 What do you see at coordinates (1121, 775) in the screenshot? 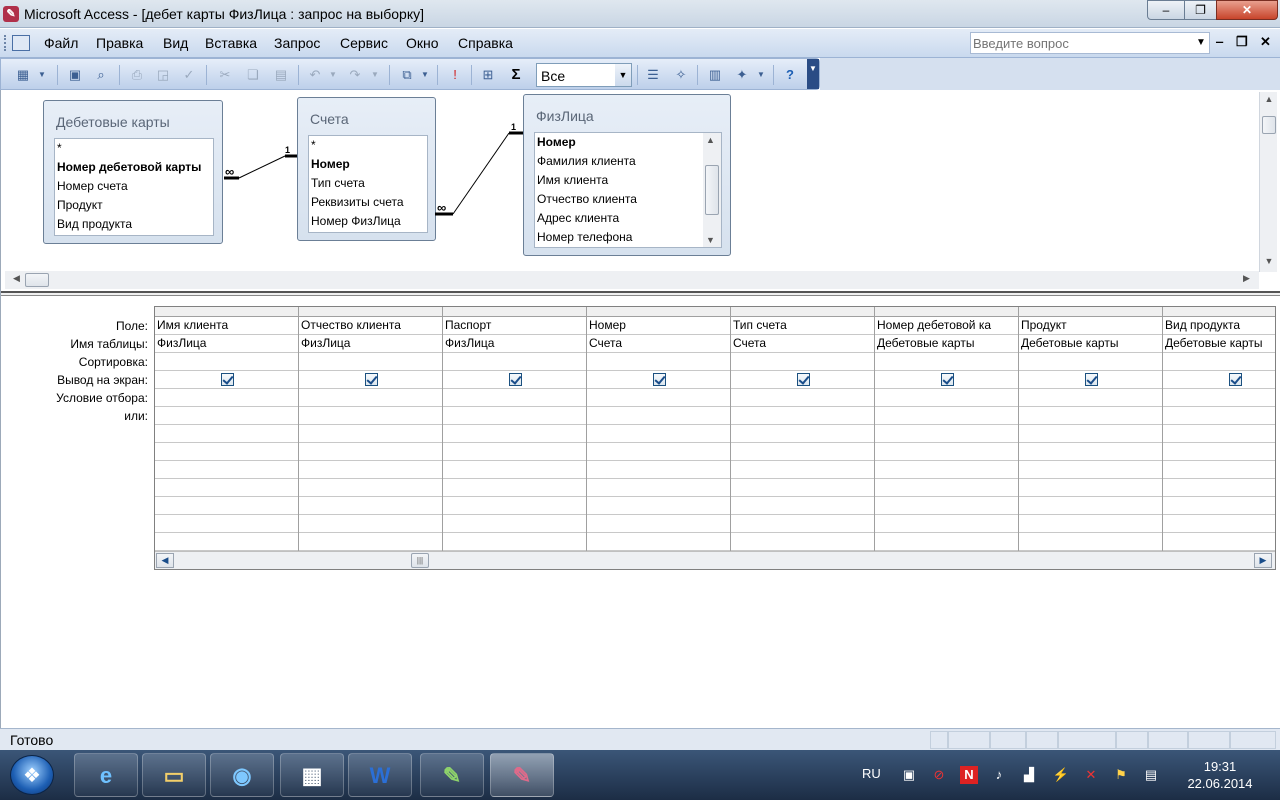
I see `action-center-icon: ⚑` at bounding box center [1121, 775].